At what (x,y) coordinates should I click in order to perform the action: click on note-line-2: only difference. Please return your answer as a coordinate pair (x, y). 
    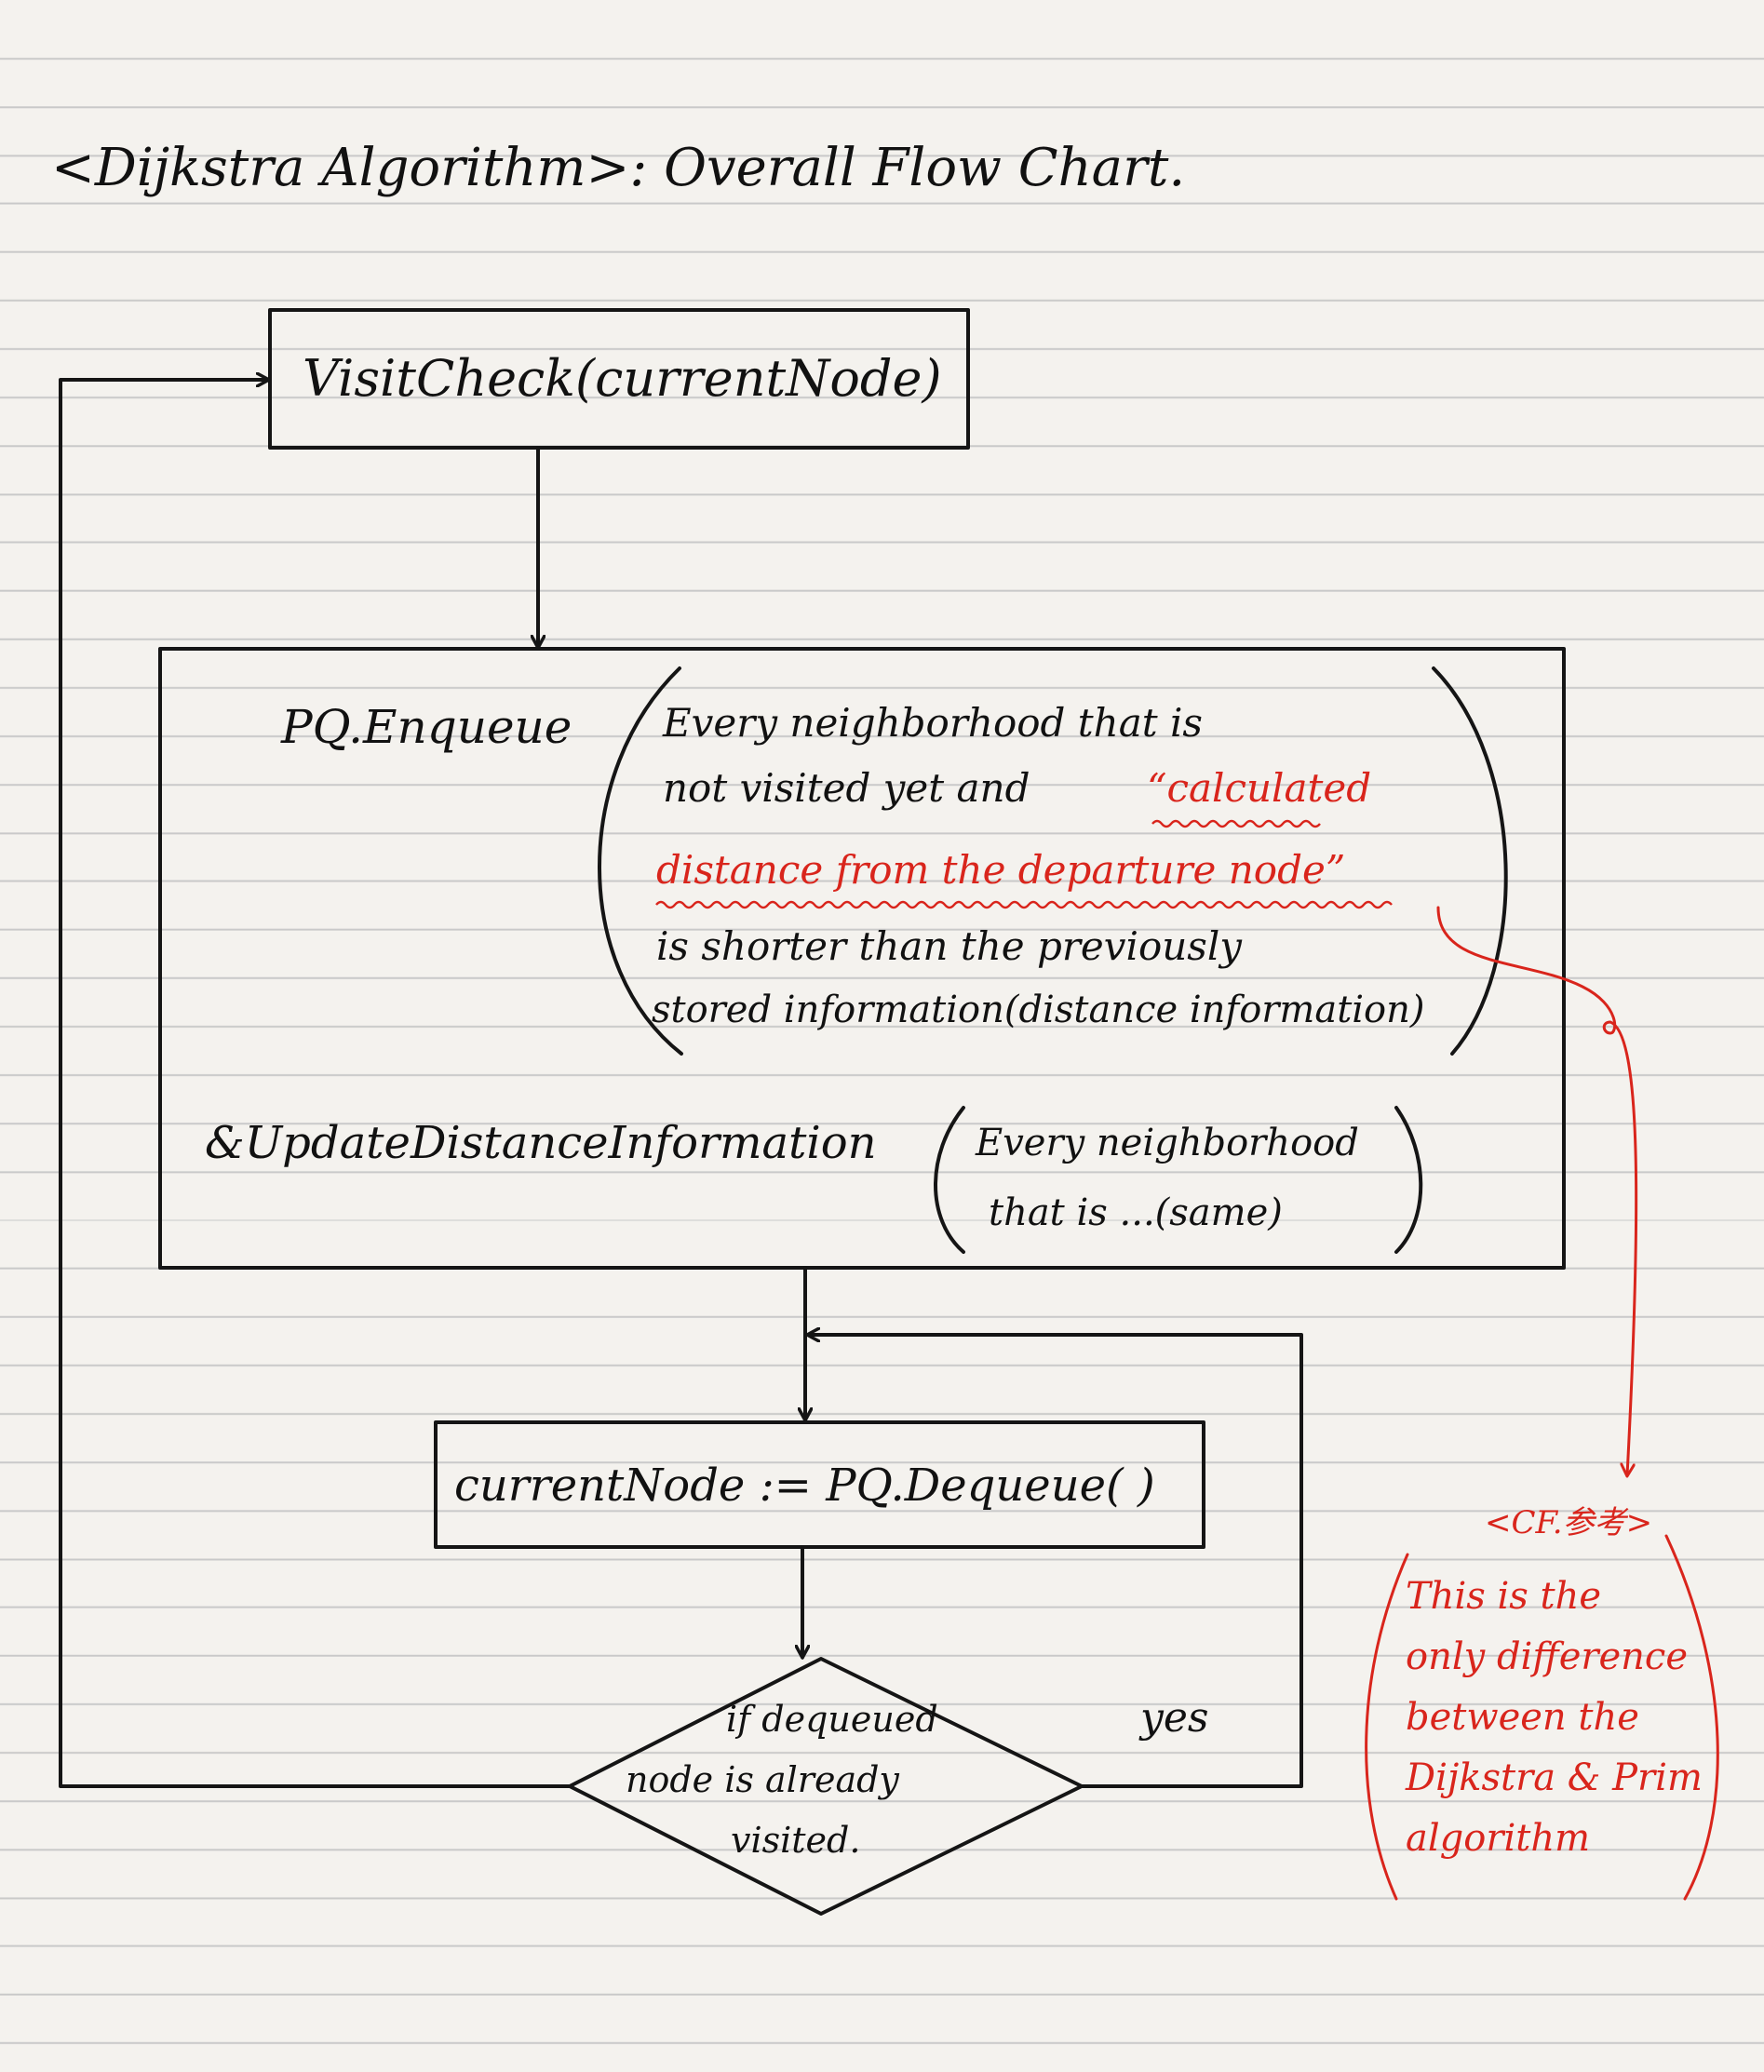
    Looking at the image, I should click on (1547, 1657).